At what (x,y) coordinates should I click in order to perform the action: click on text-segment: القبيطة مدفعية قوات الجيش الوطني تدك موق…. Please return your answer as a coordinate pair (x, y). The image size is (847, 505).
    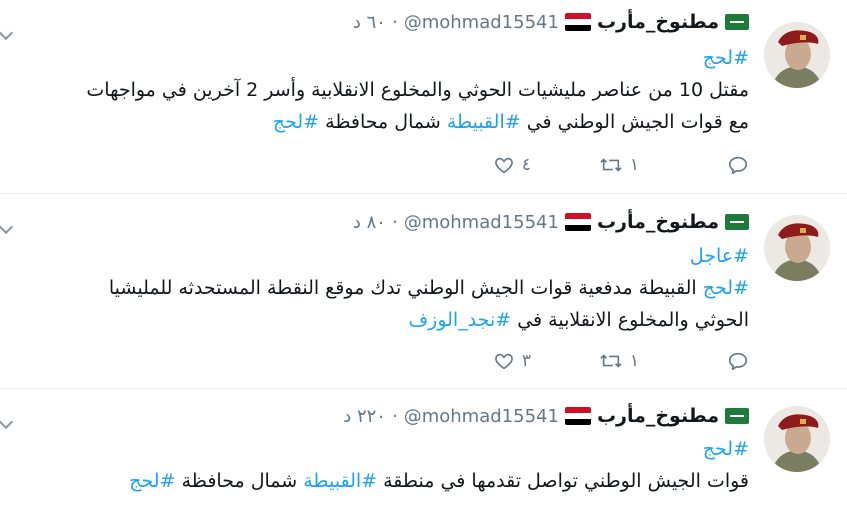
    Looking at the image, I should click on (405, 288).